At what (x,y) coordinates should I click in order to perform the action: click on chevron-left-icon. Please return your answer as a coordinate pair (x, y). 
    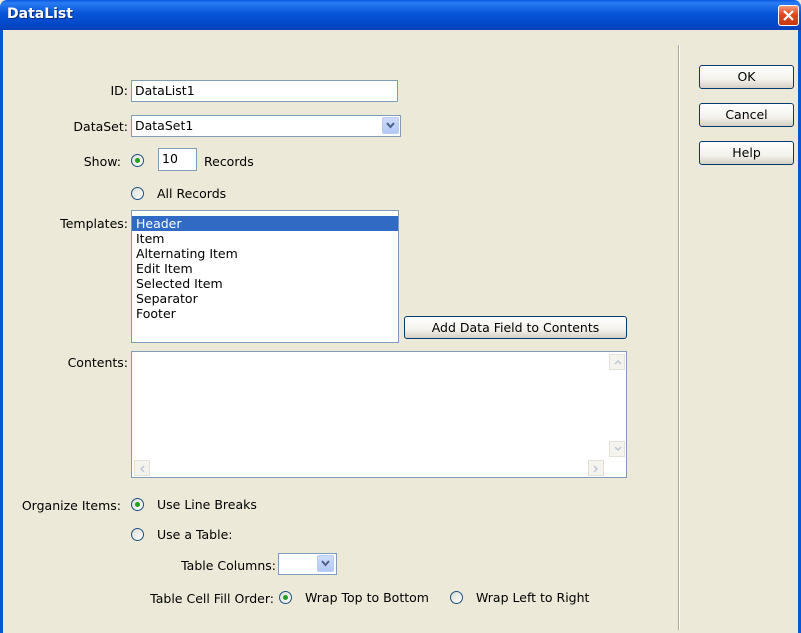
    Looking at the image, I should click on (142, 469).